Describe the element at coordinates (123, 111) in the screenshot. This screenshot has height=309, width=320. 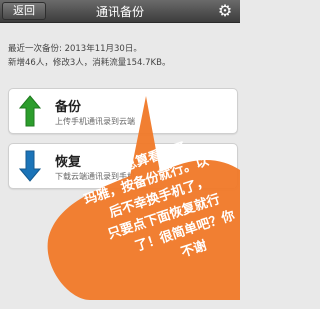
I see `backup-card: 备份 上传手机通讯录到云端` at that location.